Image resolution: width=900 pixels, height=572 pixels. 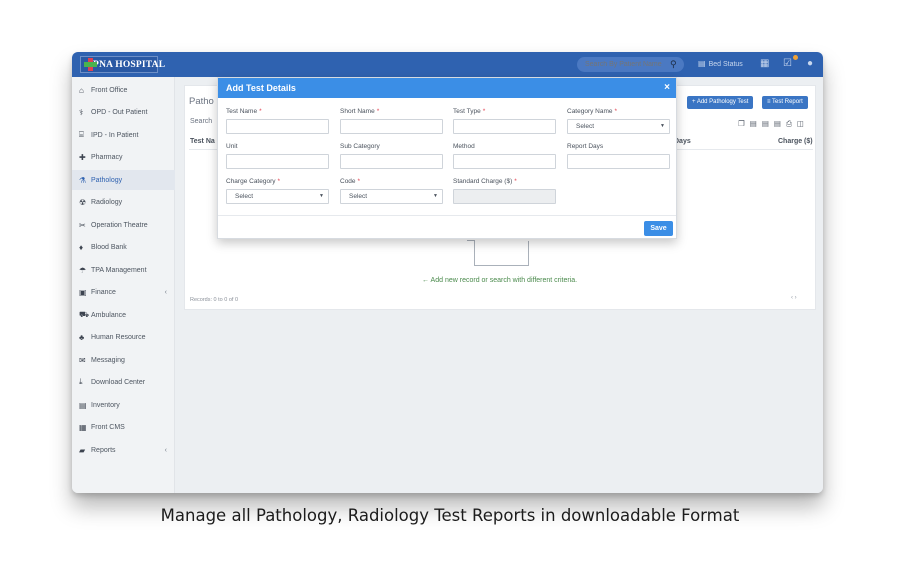 I want to click on short-name-label: Short Name *, so click(x=360, y=111).